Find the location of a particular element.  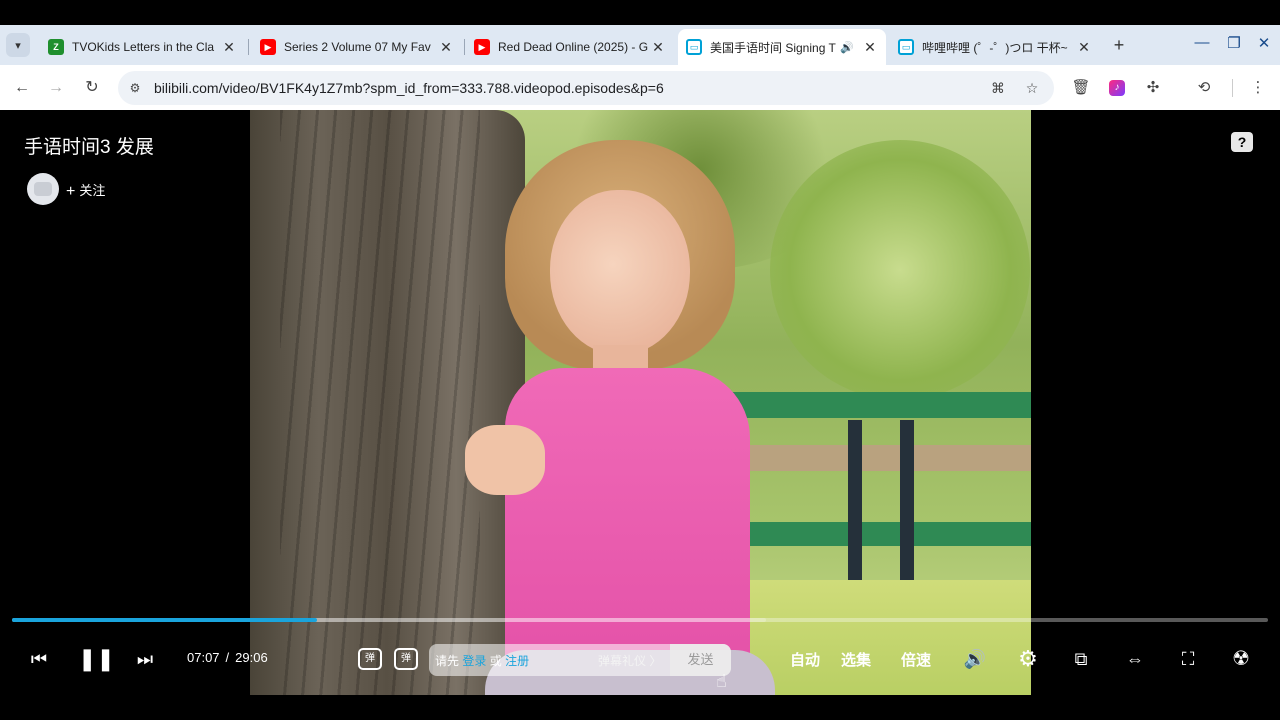

danmaku-hint: 请先 登录 或 注册 is located at coordinates (482, 660).